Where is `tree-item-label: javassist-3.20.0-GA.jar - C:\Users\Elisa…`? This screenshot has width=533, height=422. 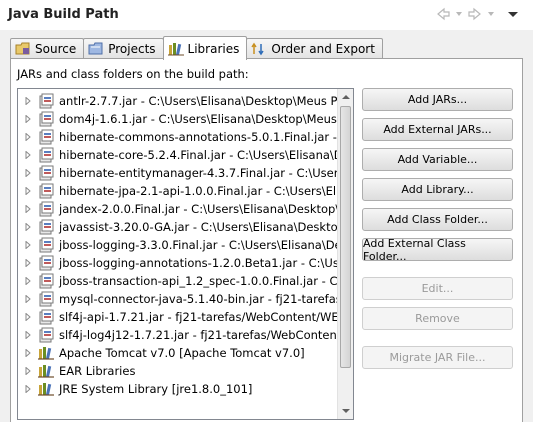
tree-item-label: javassist-3.20.0-GA.jar - C:\Users\Elisa… is located at coordinates (198, 227).